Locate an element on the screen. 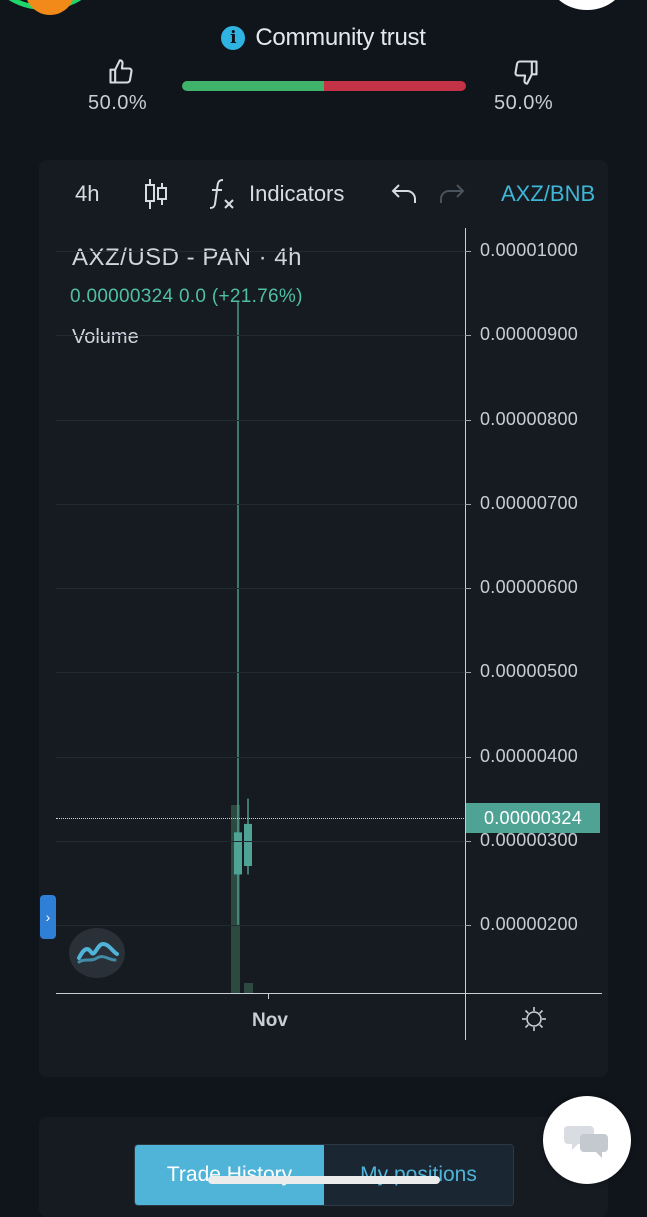 The image size is (647, 1217). volume-label: Volume is located at coordinates (105, 337).